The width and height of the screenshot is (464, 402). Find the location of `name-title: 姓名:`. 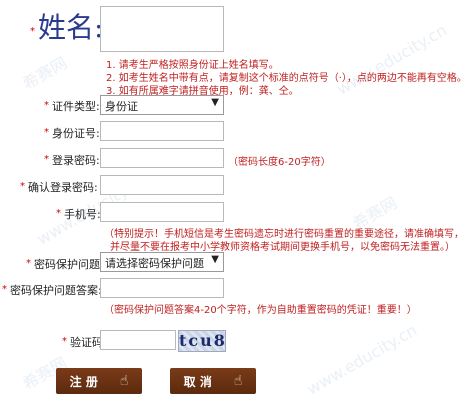

name-title: 姓名: is located at coordinates (71, 27).